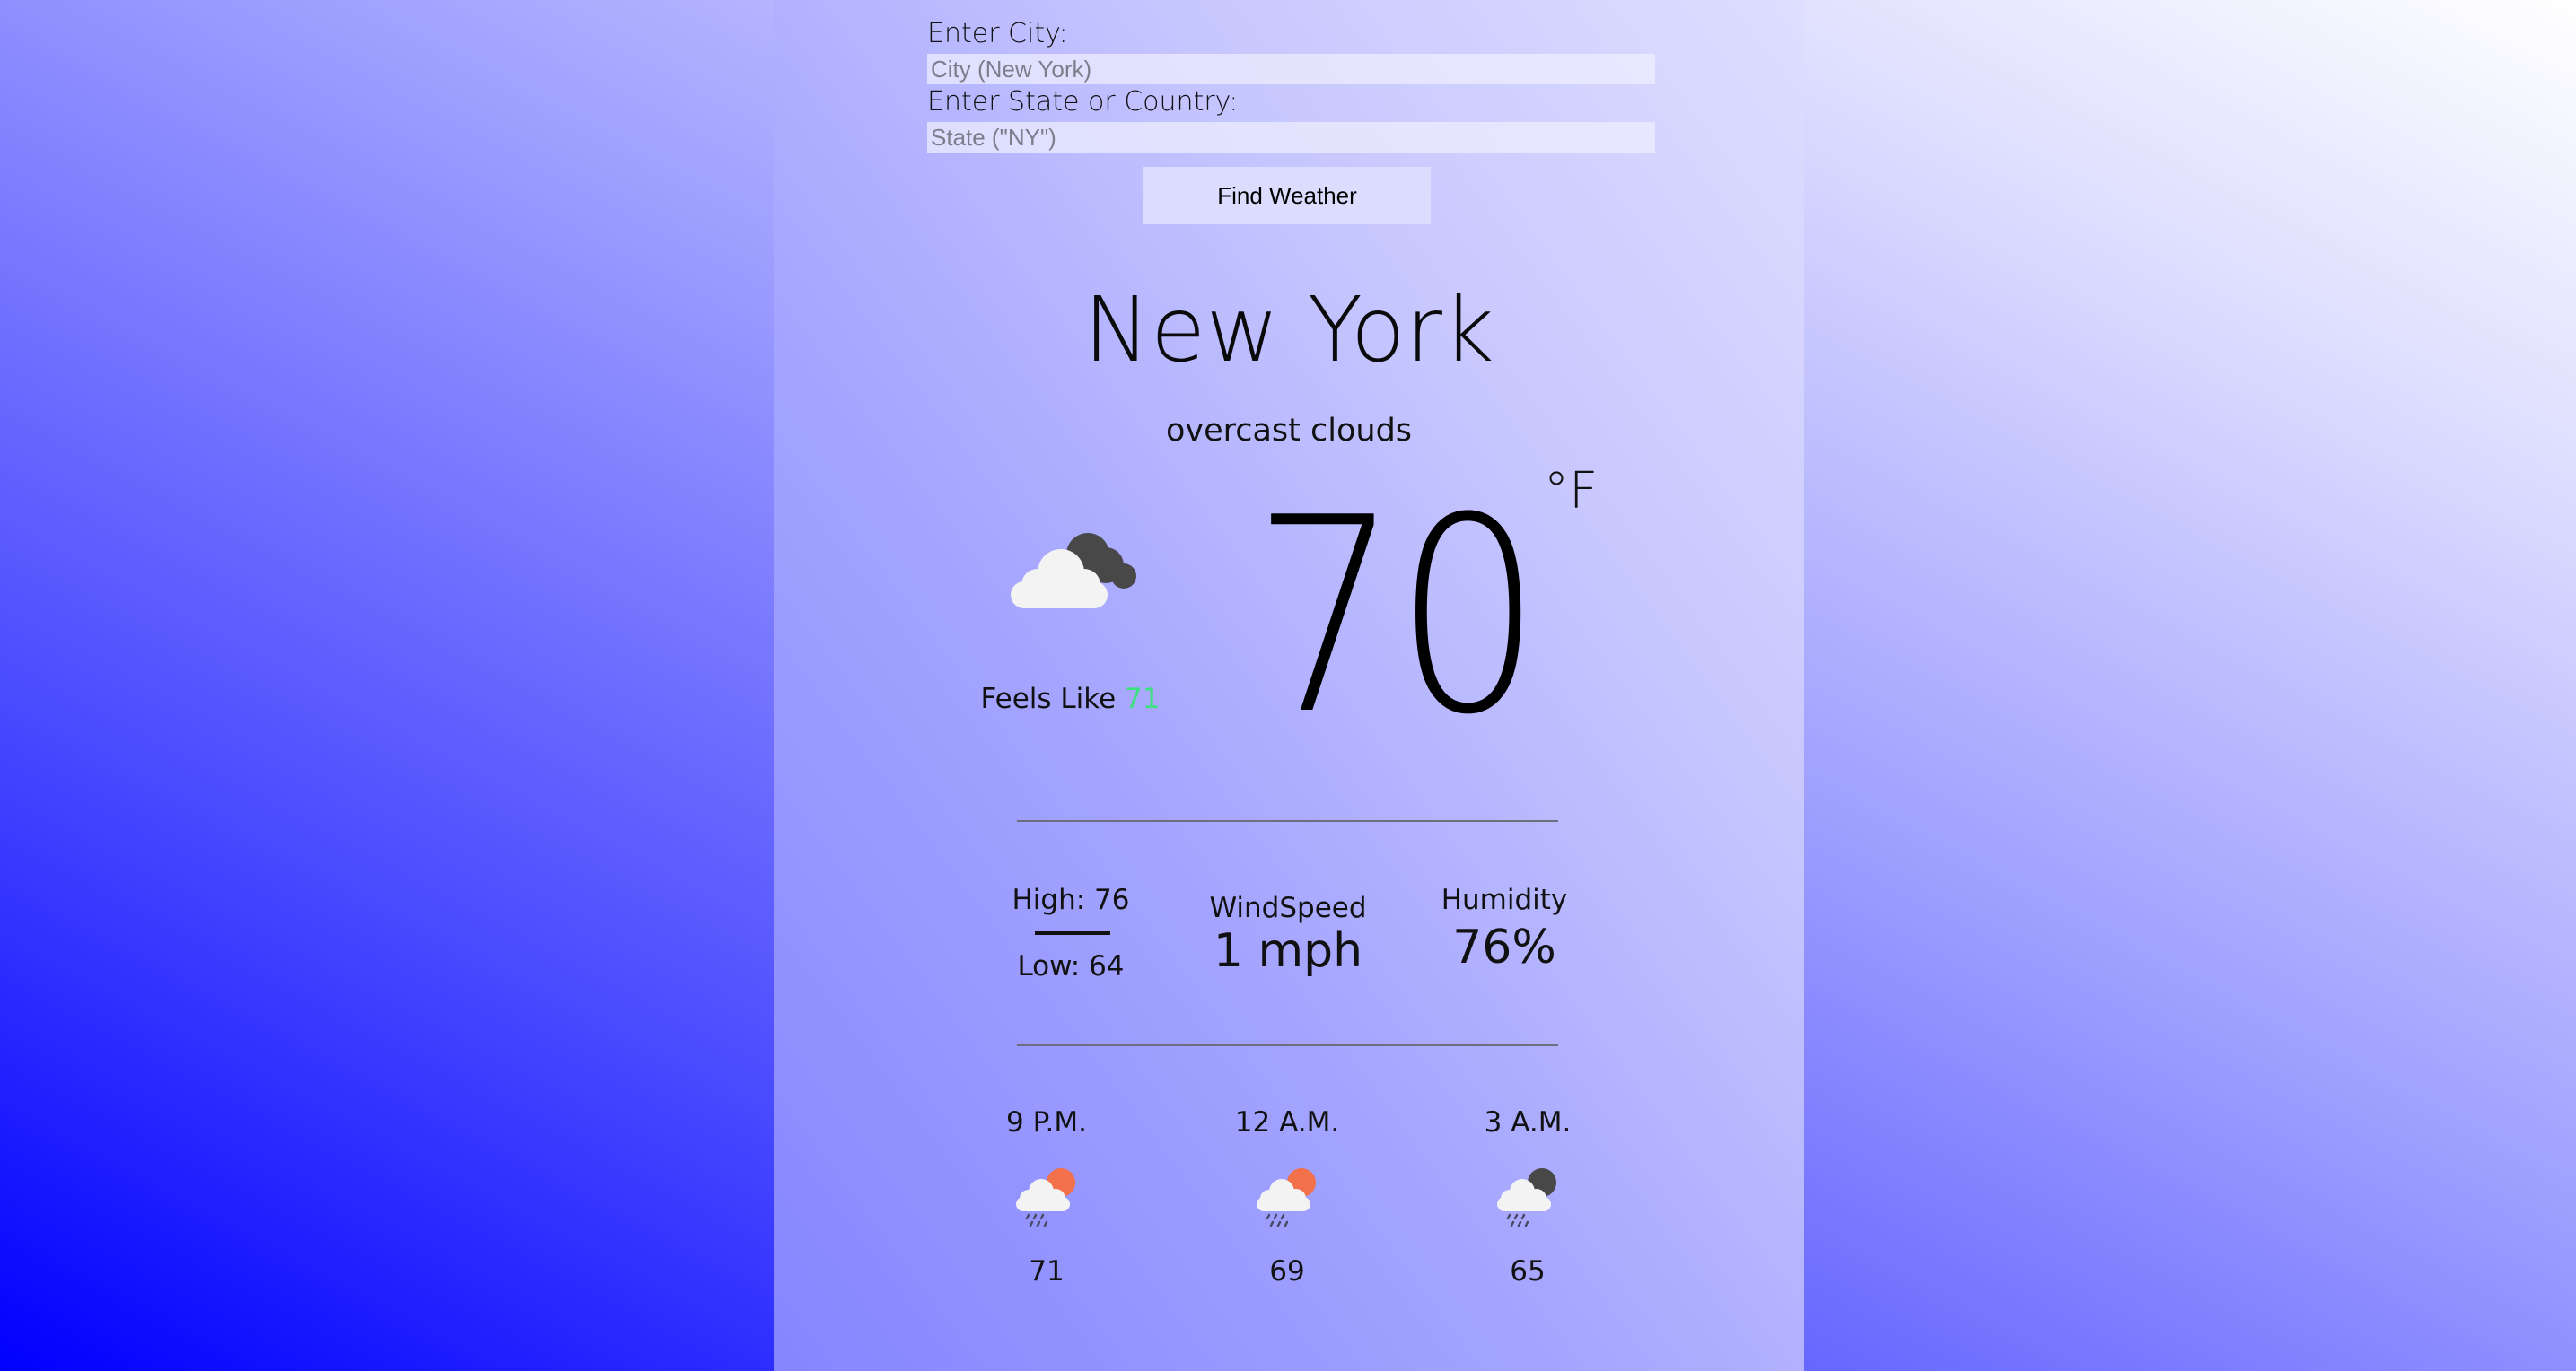  Describe the element at coordinates (1287, 1271) in the screenshot. I see `forecast-temp: 69` at that location.